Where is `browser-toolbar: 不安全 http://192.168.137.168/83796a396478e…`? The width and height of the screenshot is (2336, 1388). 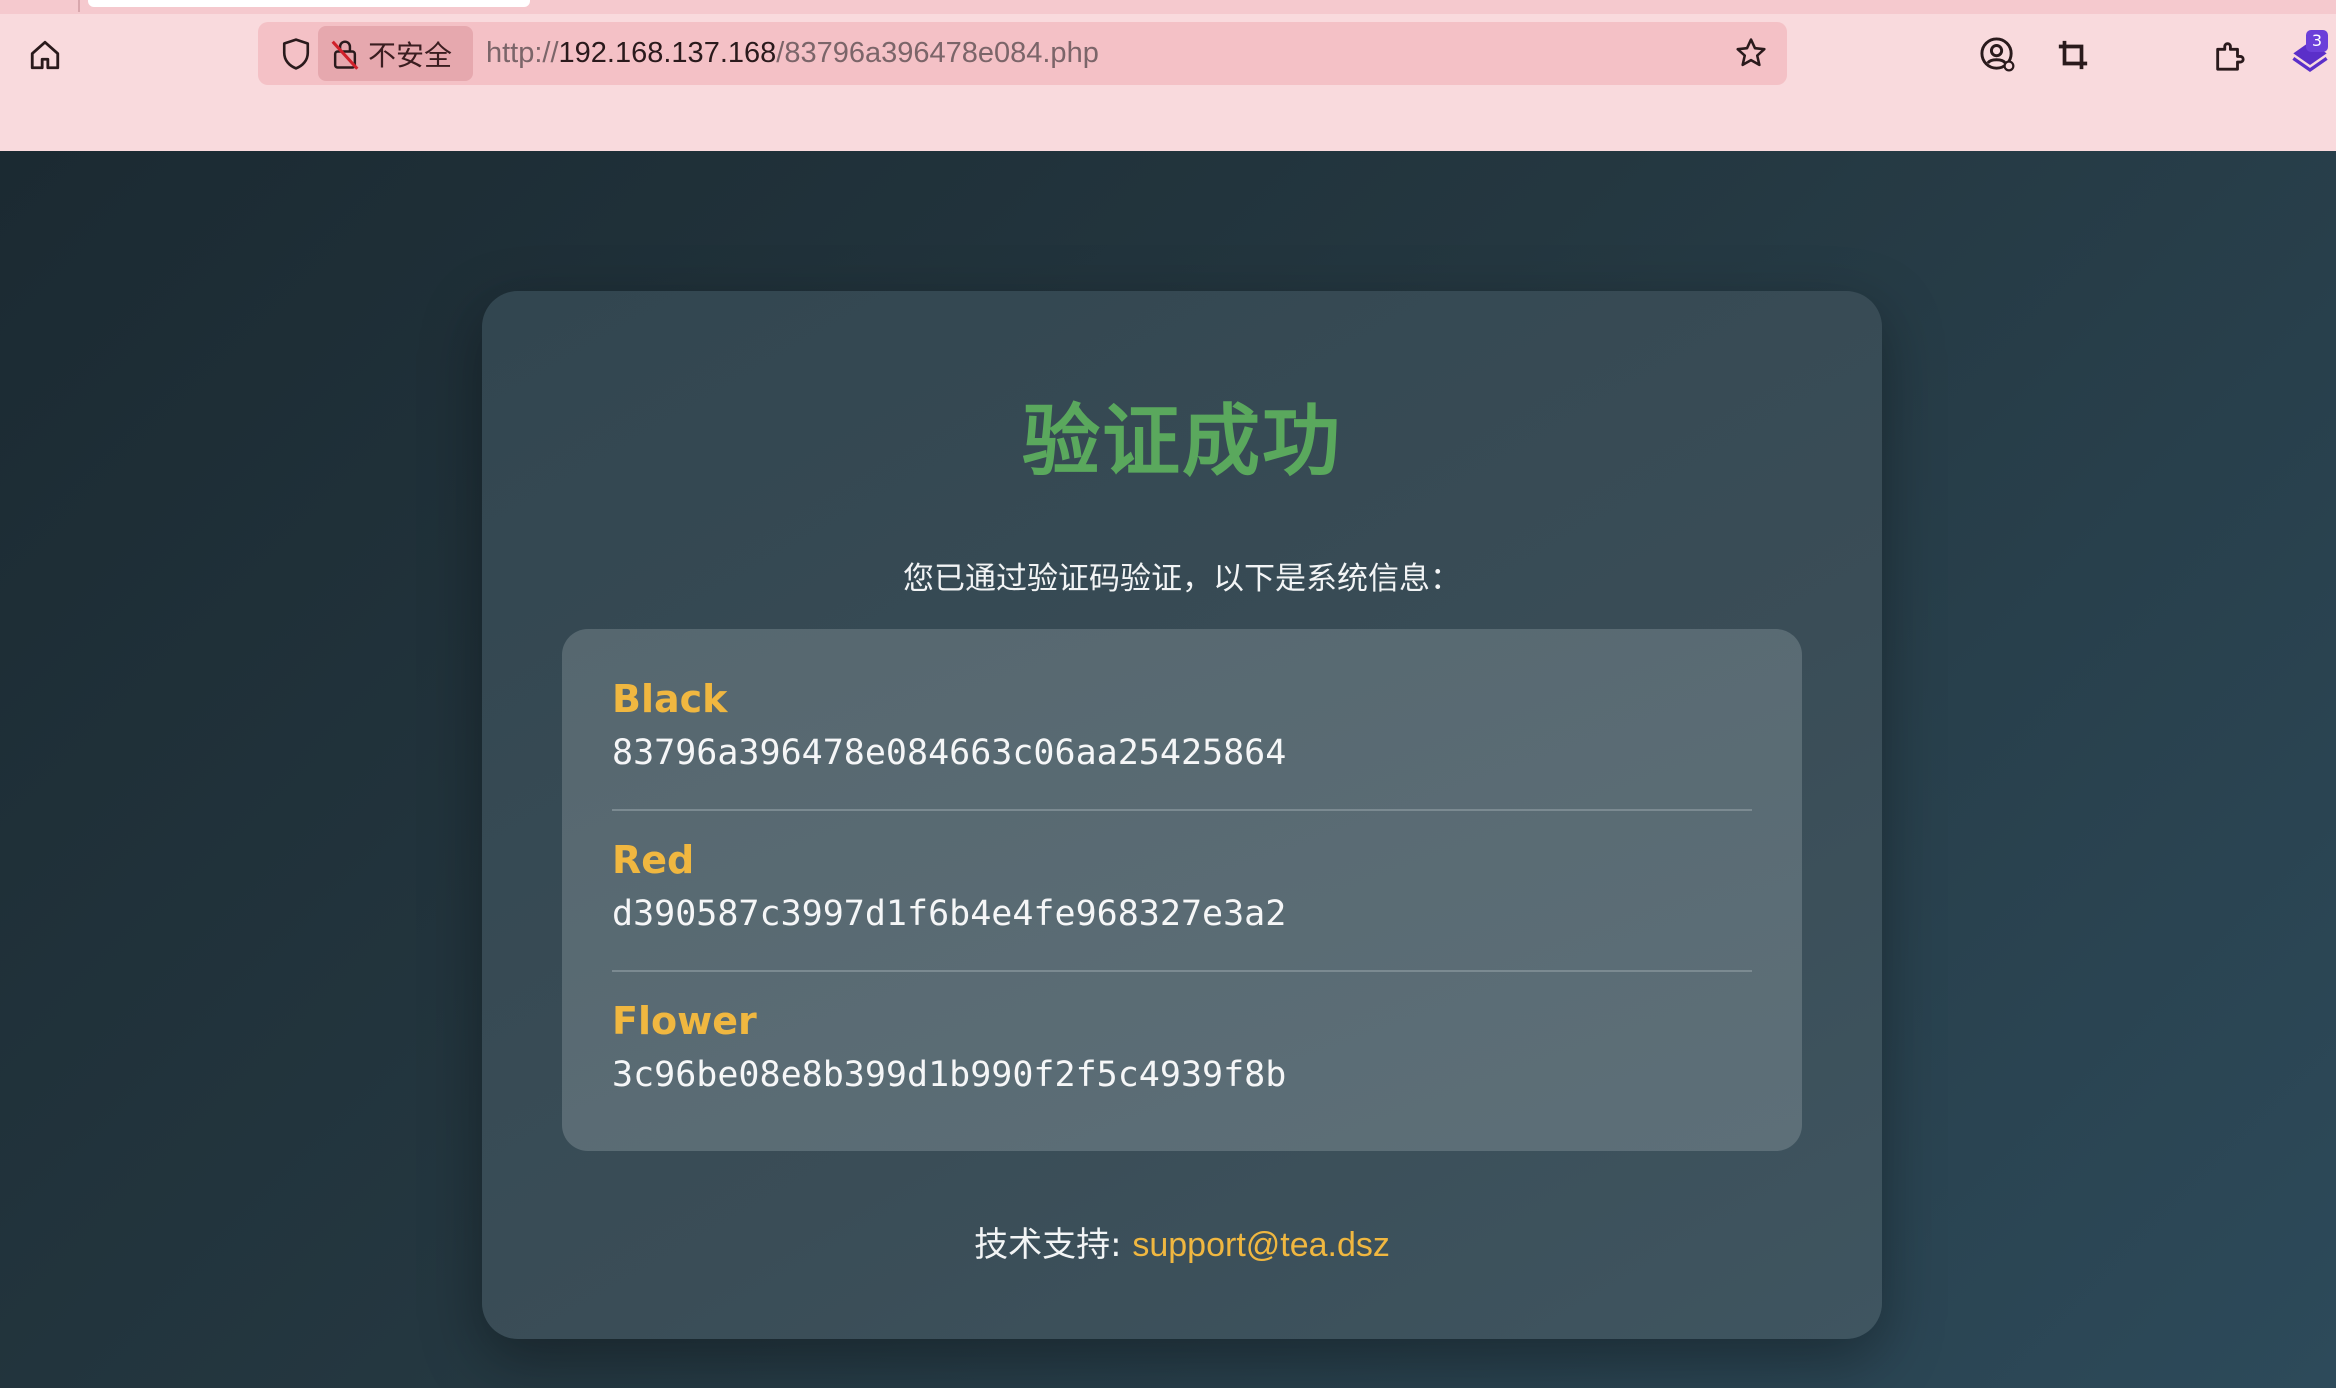 browser-toolbar: 不安全 http://192.168.137.168/83796a396478e… is located at coordinates (1168, 75).